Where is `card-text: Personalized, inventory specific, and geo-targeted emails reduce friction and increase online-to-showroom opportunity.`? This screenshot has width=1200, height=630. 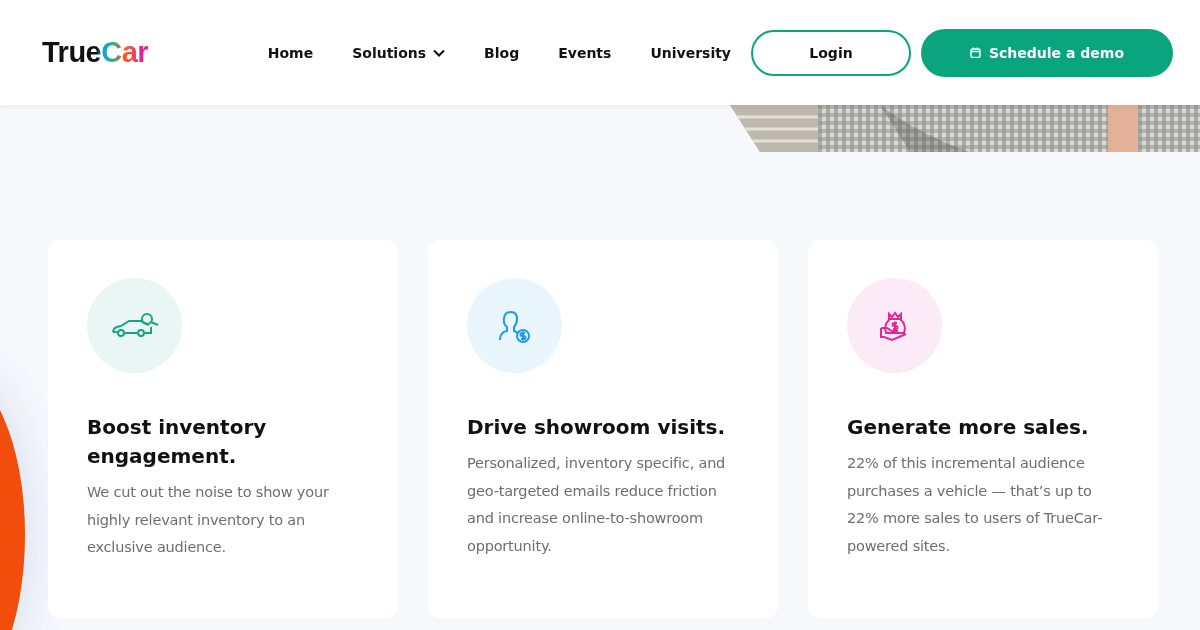
card-text: Personalized, inventory specific, and geo-targeted emails reduce friction and increase online-to-showroom opportunity. is located at coordinates (597, 505).